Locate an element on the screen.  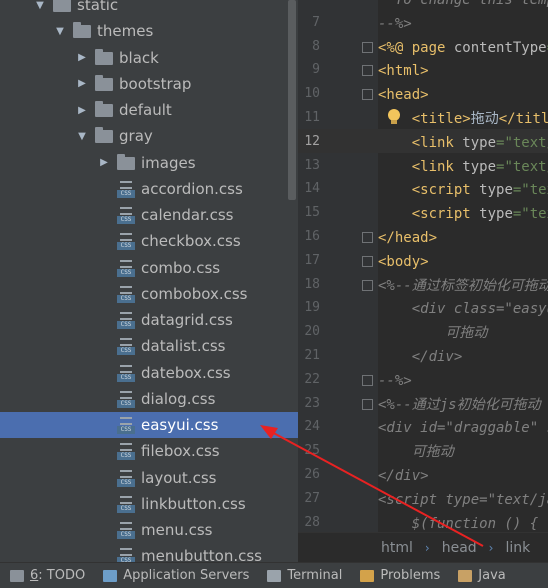
line-number: 19 is located at coordinates (312, 308).